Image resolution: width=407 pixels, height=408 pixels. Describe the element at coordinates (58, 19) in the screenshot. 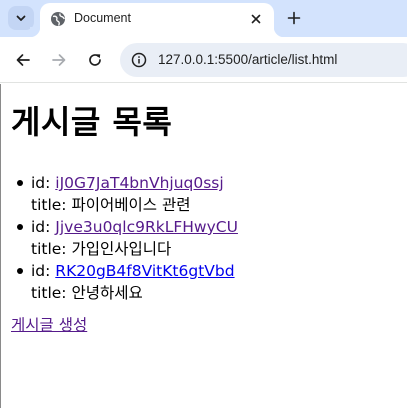

I see `globe-icon` at that location.